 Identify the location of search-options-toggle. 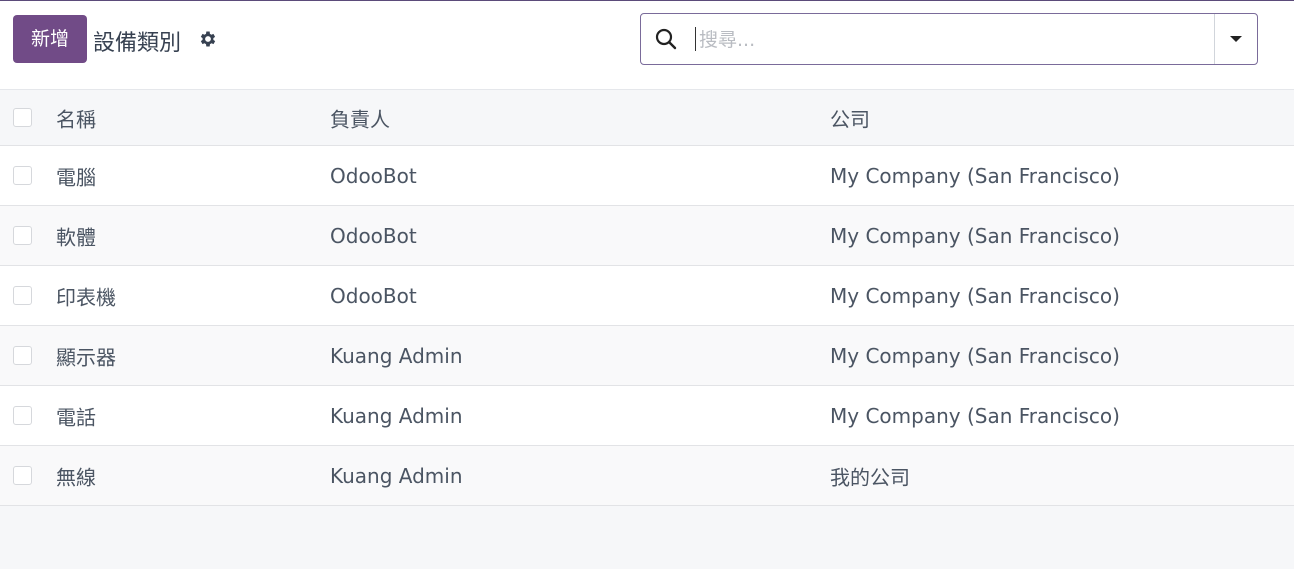
(1236, 39).